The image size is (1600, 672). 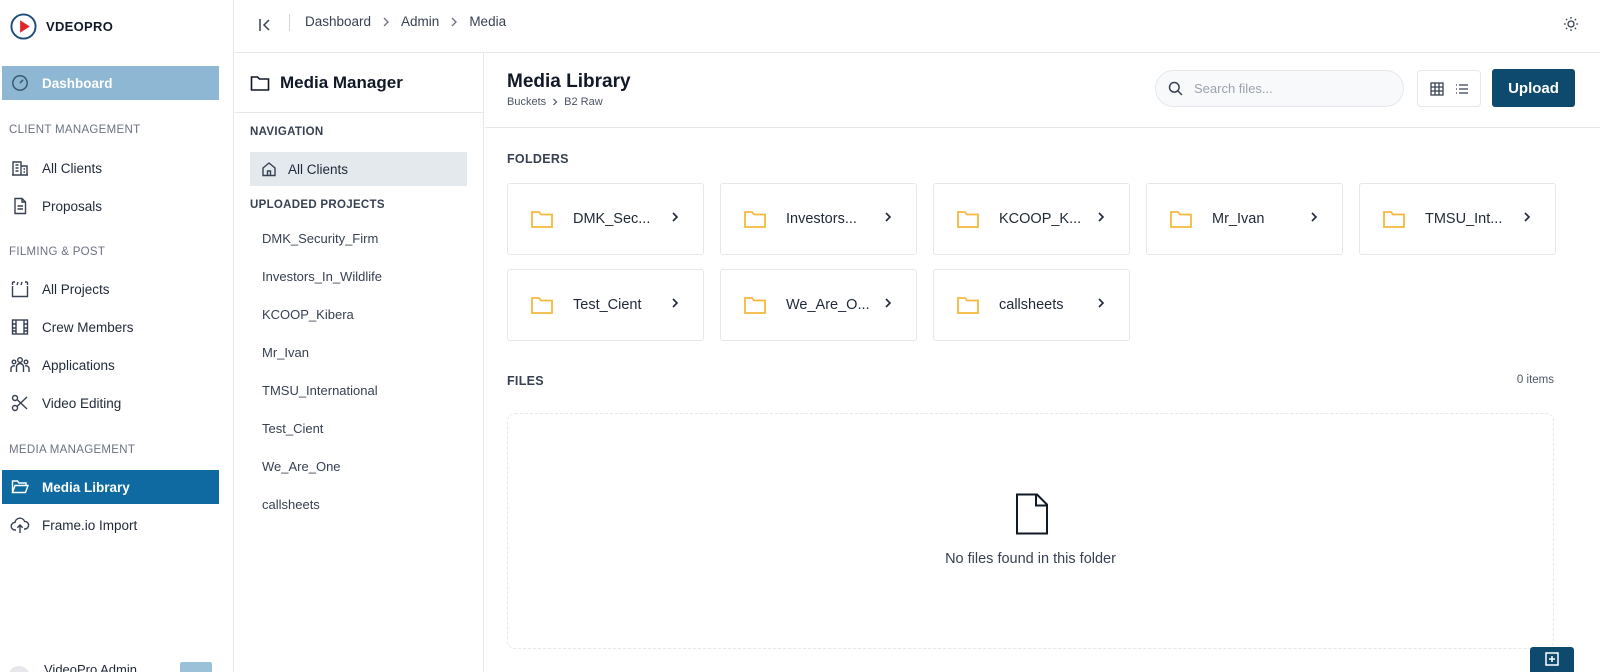 What do you see at coordinates (526, 102) in the screenshot?
I see `crumb-buckets: Buckets` at bounding box center [526, 102].